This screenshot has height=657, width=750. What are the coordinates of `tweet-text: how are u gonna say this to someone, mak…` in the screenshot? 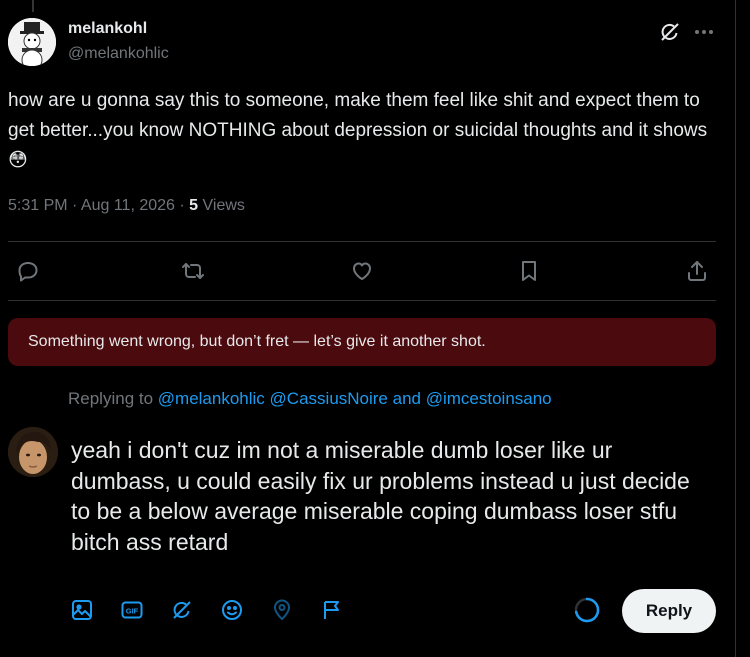 It's located at (358, 130).